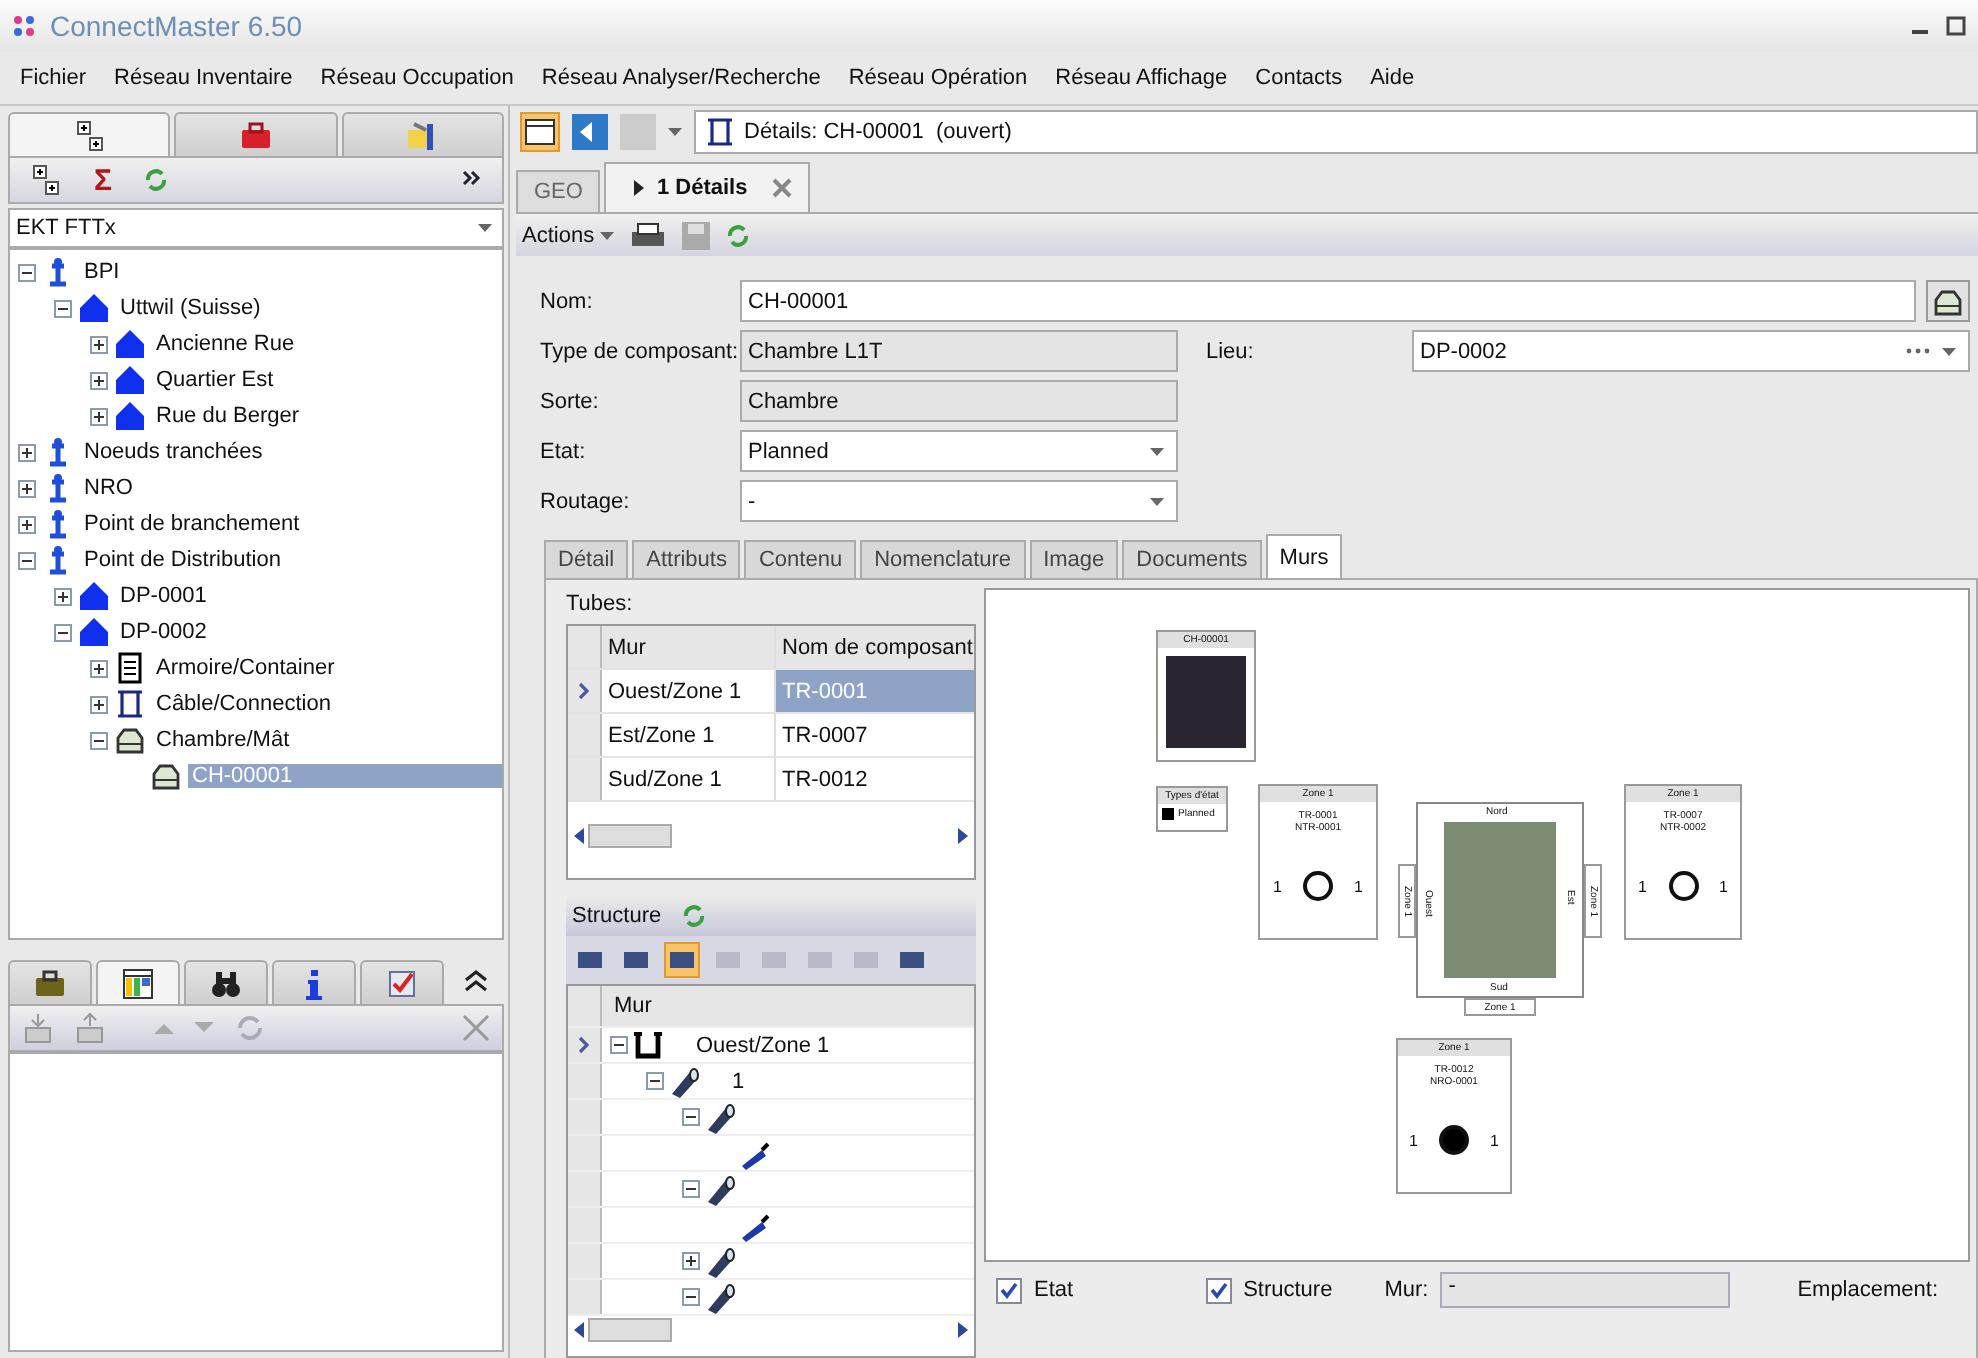  What do you see at coordinates (959, 401) in the screenshot?
I see `text-field: Chambre` at bounding box center [959, 401].